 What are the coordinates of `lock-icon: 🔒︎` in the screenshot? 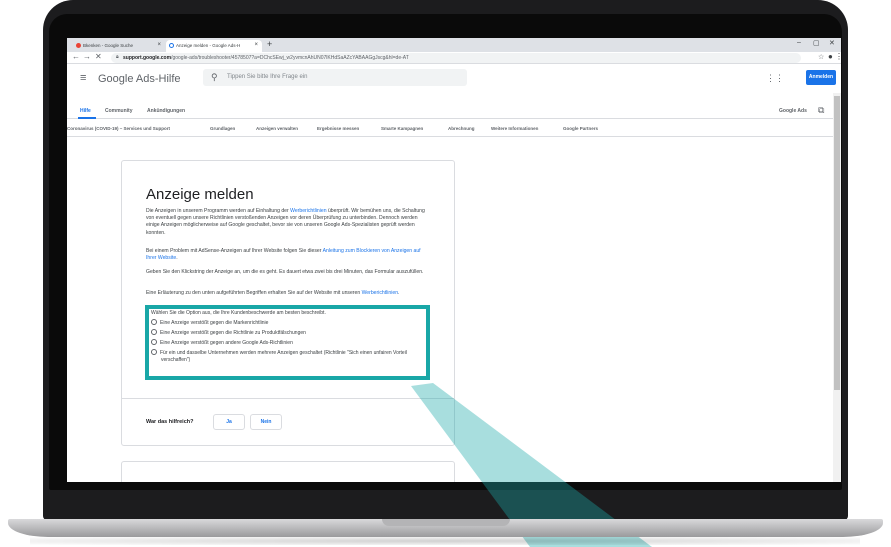 It's located at (117, 57).